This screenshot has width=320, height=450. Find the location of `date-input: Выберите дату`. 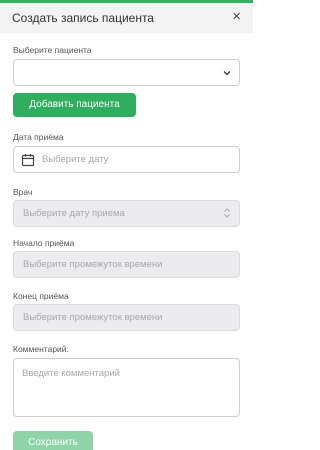

date-input: Выберите дату is located at coordinates (126, 159).